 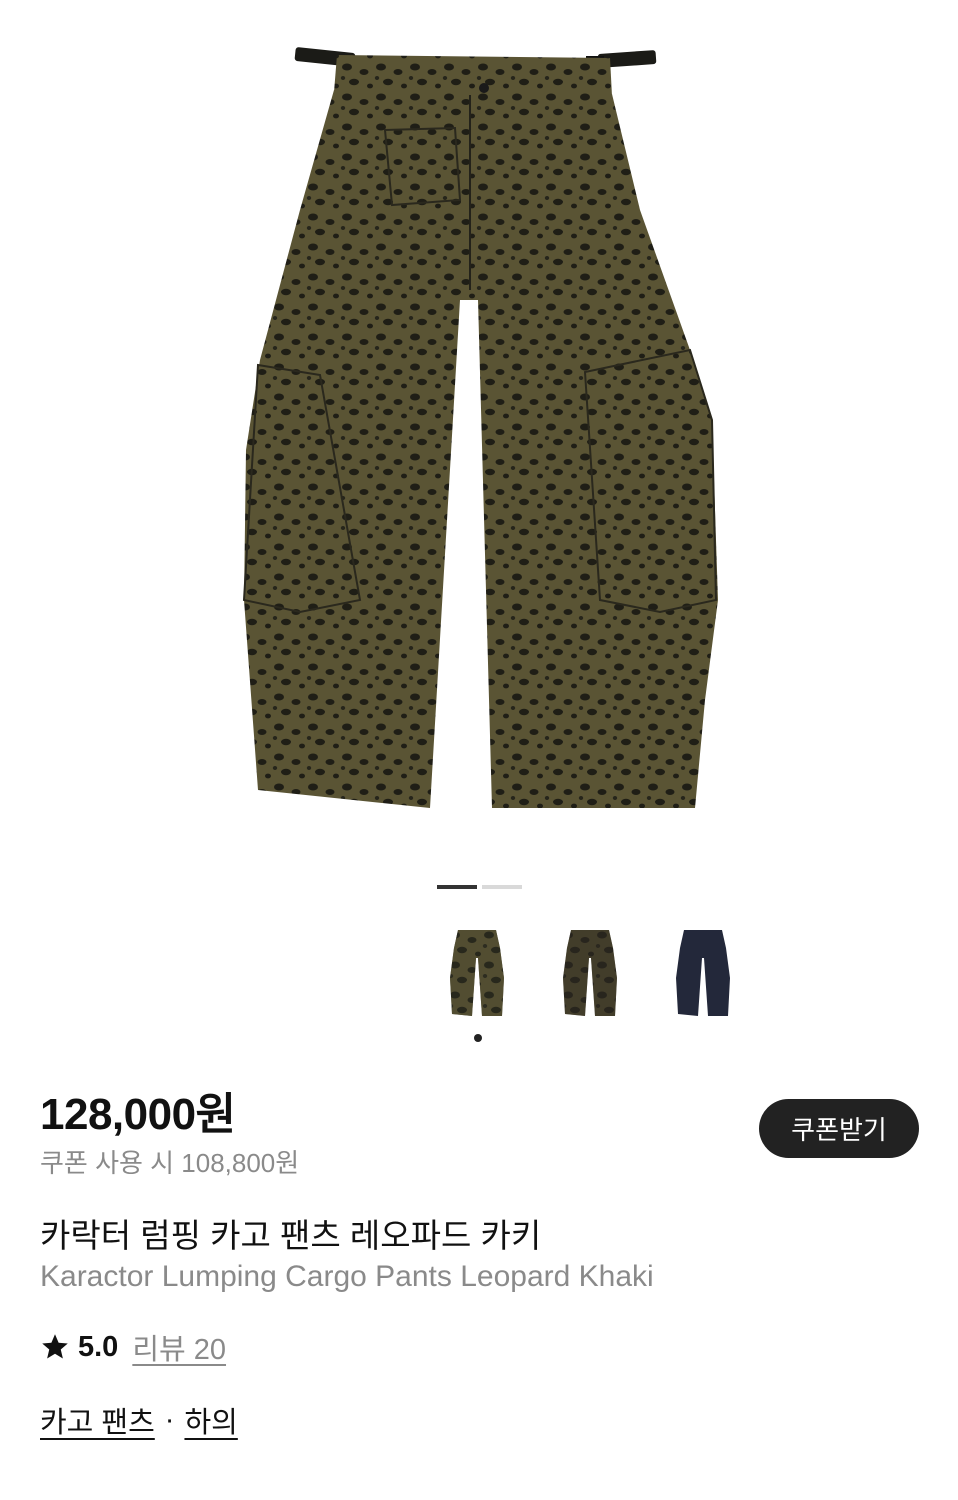 What do you see at coordinates (479, 887) in the screenshot?
I see `gallery-pager` at bounding box center [479, 887].